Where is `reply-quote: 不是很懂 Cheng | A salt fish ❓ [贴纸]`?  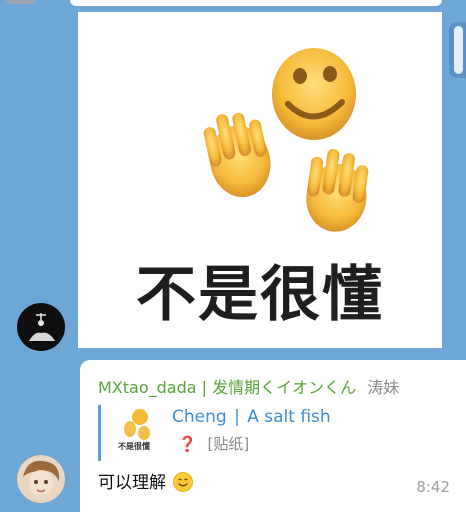
reply-quote: 不是很懂 Cheng | A salt fish ❓ [贴纸] is located at coordinates (248, 433).